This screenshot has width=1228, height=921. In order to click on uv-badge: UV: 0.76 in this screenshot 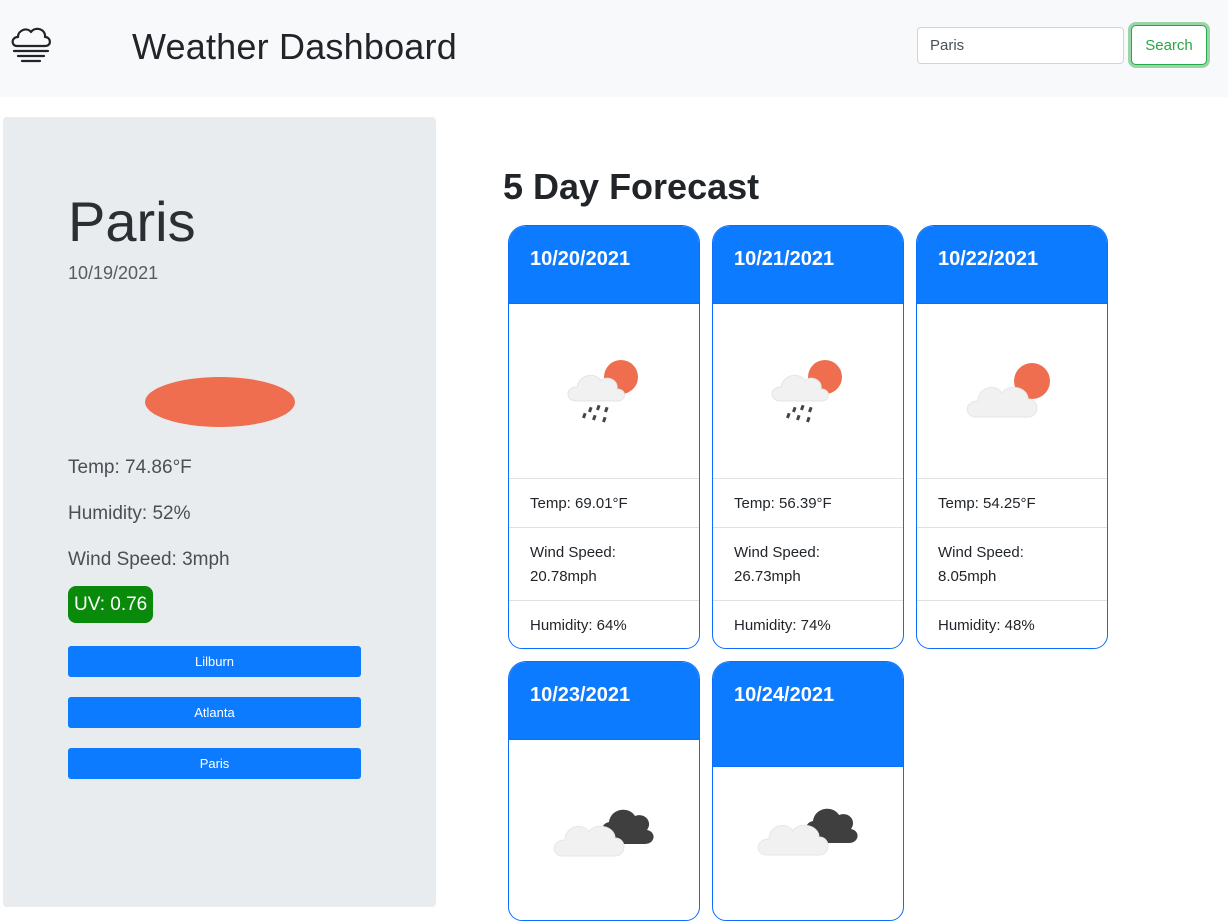, I will do `click(111, 604)`.